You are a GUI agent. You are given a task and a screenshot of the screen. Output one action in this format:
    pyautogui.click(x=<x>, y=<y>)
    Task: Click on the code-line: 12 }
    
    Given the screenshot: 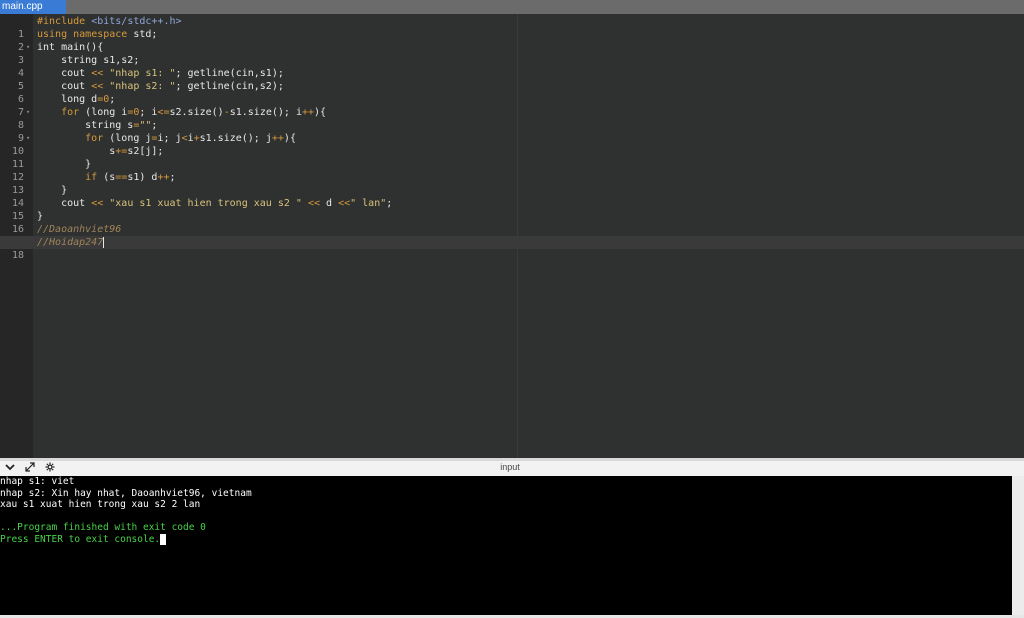 What is the action you would take?
    pyautogui.click(x=512, y=170)
    